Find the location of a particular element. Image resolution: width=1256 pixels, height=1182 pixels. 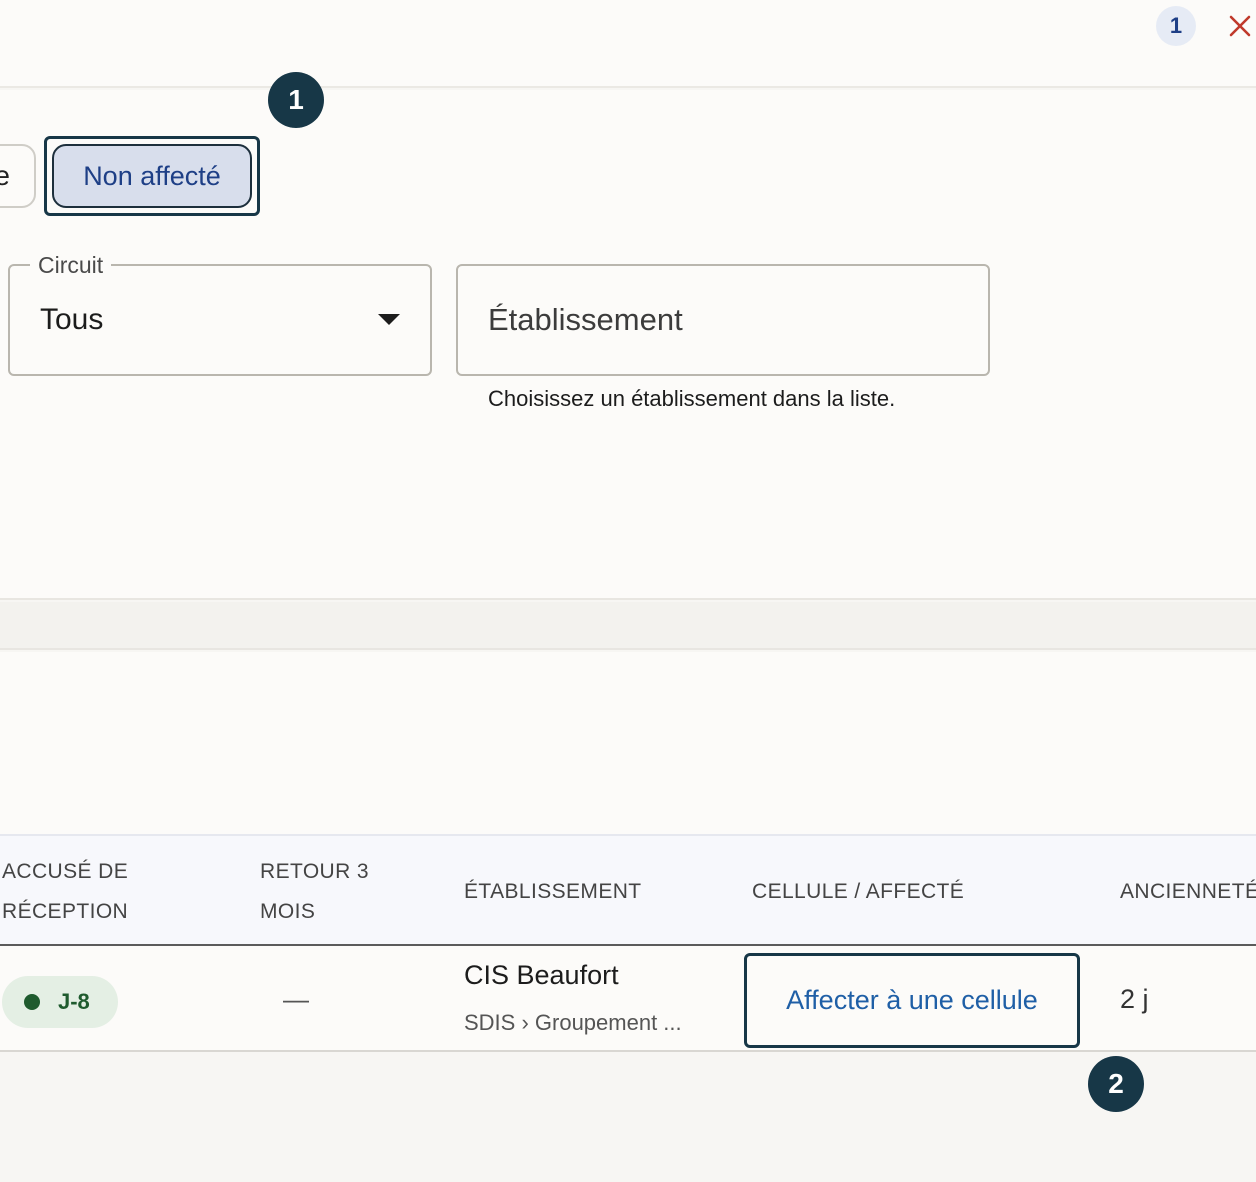

column-header-retour: RETOUR 3 MOIS is located at coordinates (314, 892).